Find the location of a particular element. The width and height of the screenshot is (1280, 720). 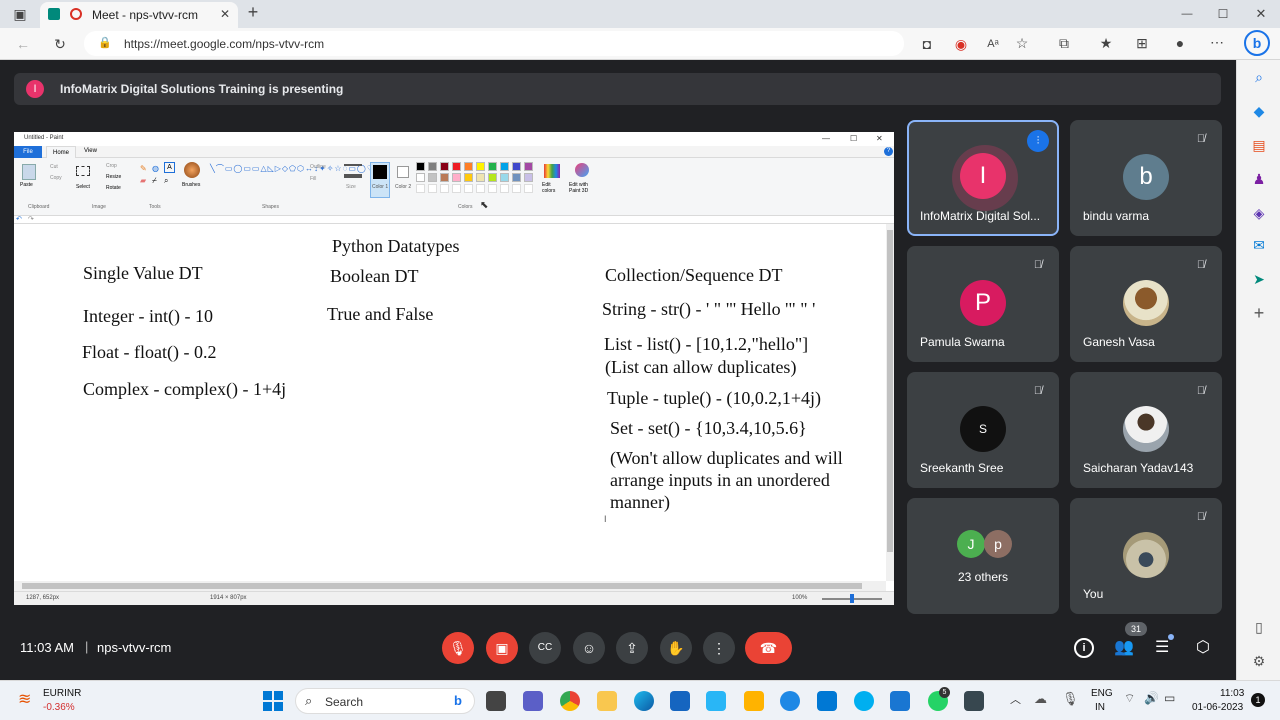

edit-colors-icon is located at coordinates (552, 171).